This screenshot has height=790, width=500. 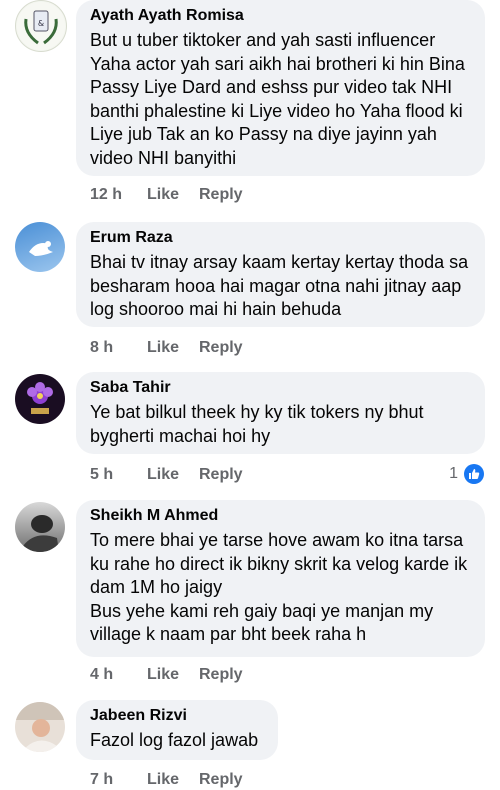 What do you see at coordinates (280, 388) in the screenshot?
I see `comment-author: Saba Tahir` at bounding box center [280, 388].